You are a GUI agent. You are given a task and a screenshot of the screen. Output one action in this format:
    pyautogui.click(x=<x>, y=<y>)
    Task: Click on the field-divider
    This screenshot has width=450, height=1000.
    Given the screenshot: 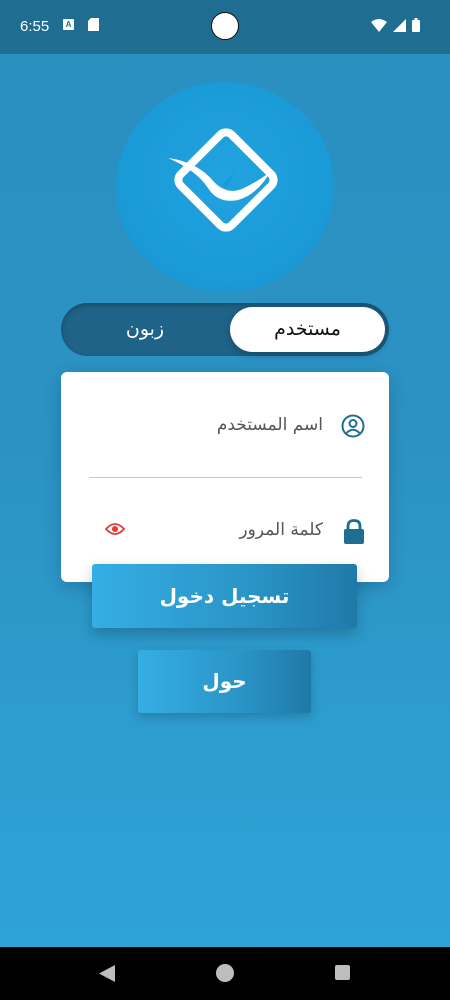 What is the action you would take?
    pyautogui.click(x=225, y=477)
    